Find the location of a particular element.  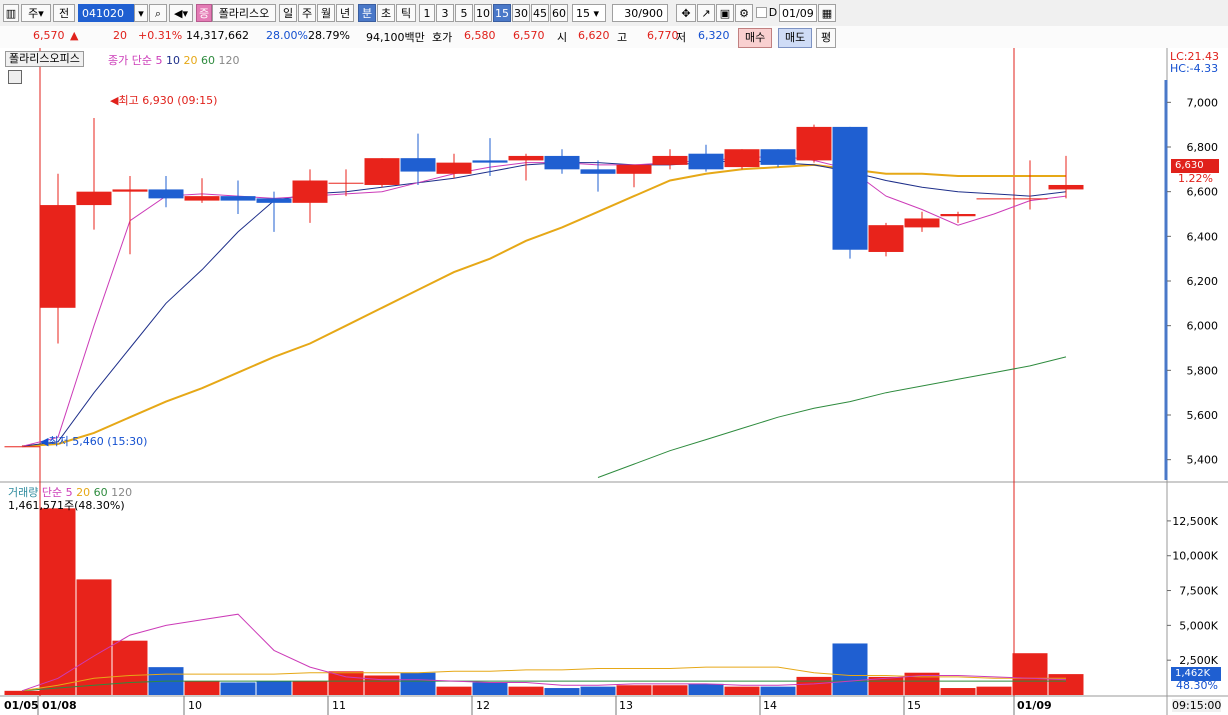

buy-button: 매수 is located at coordinates (755, 38).